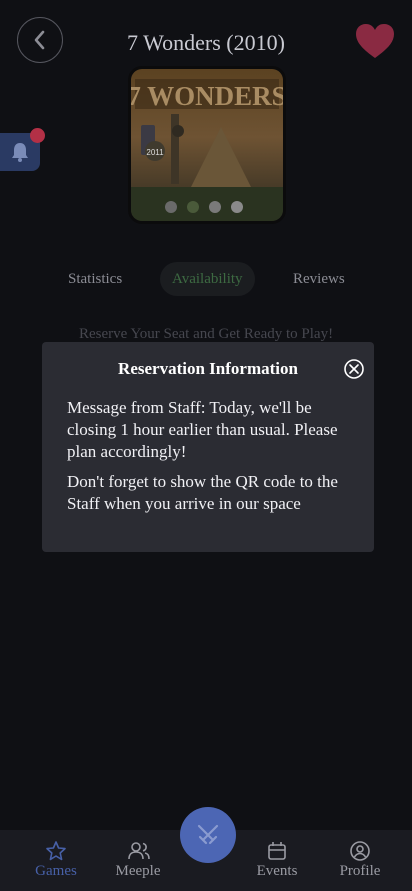 This screenshot has width=412, height=891. What do you see at coordinates (155, 152) in the screenshot?
I see `cover-year-badge: 2011` at bounding box center [155, 152].